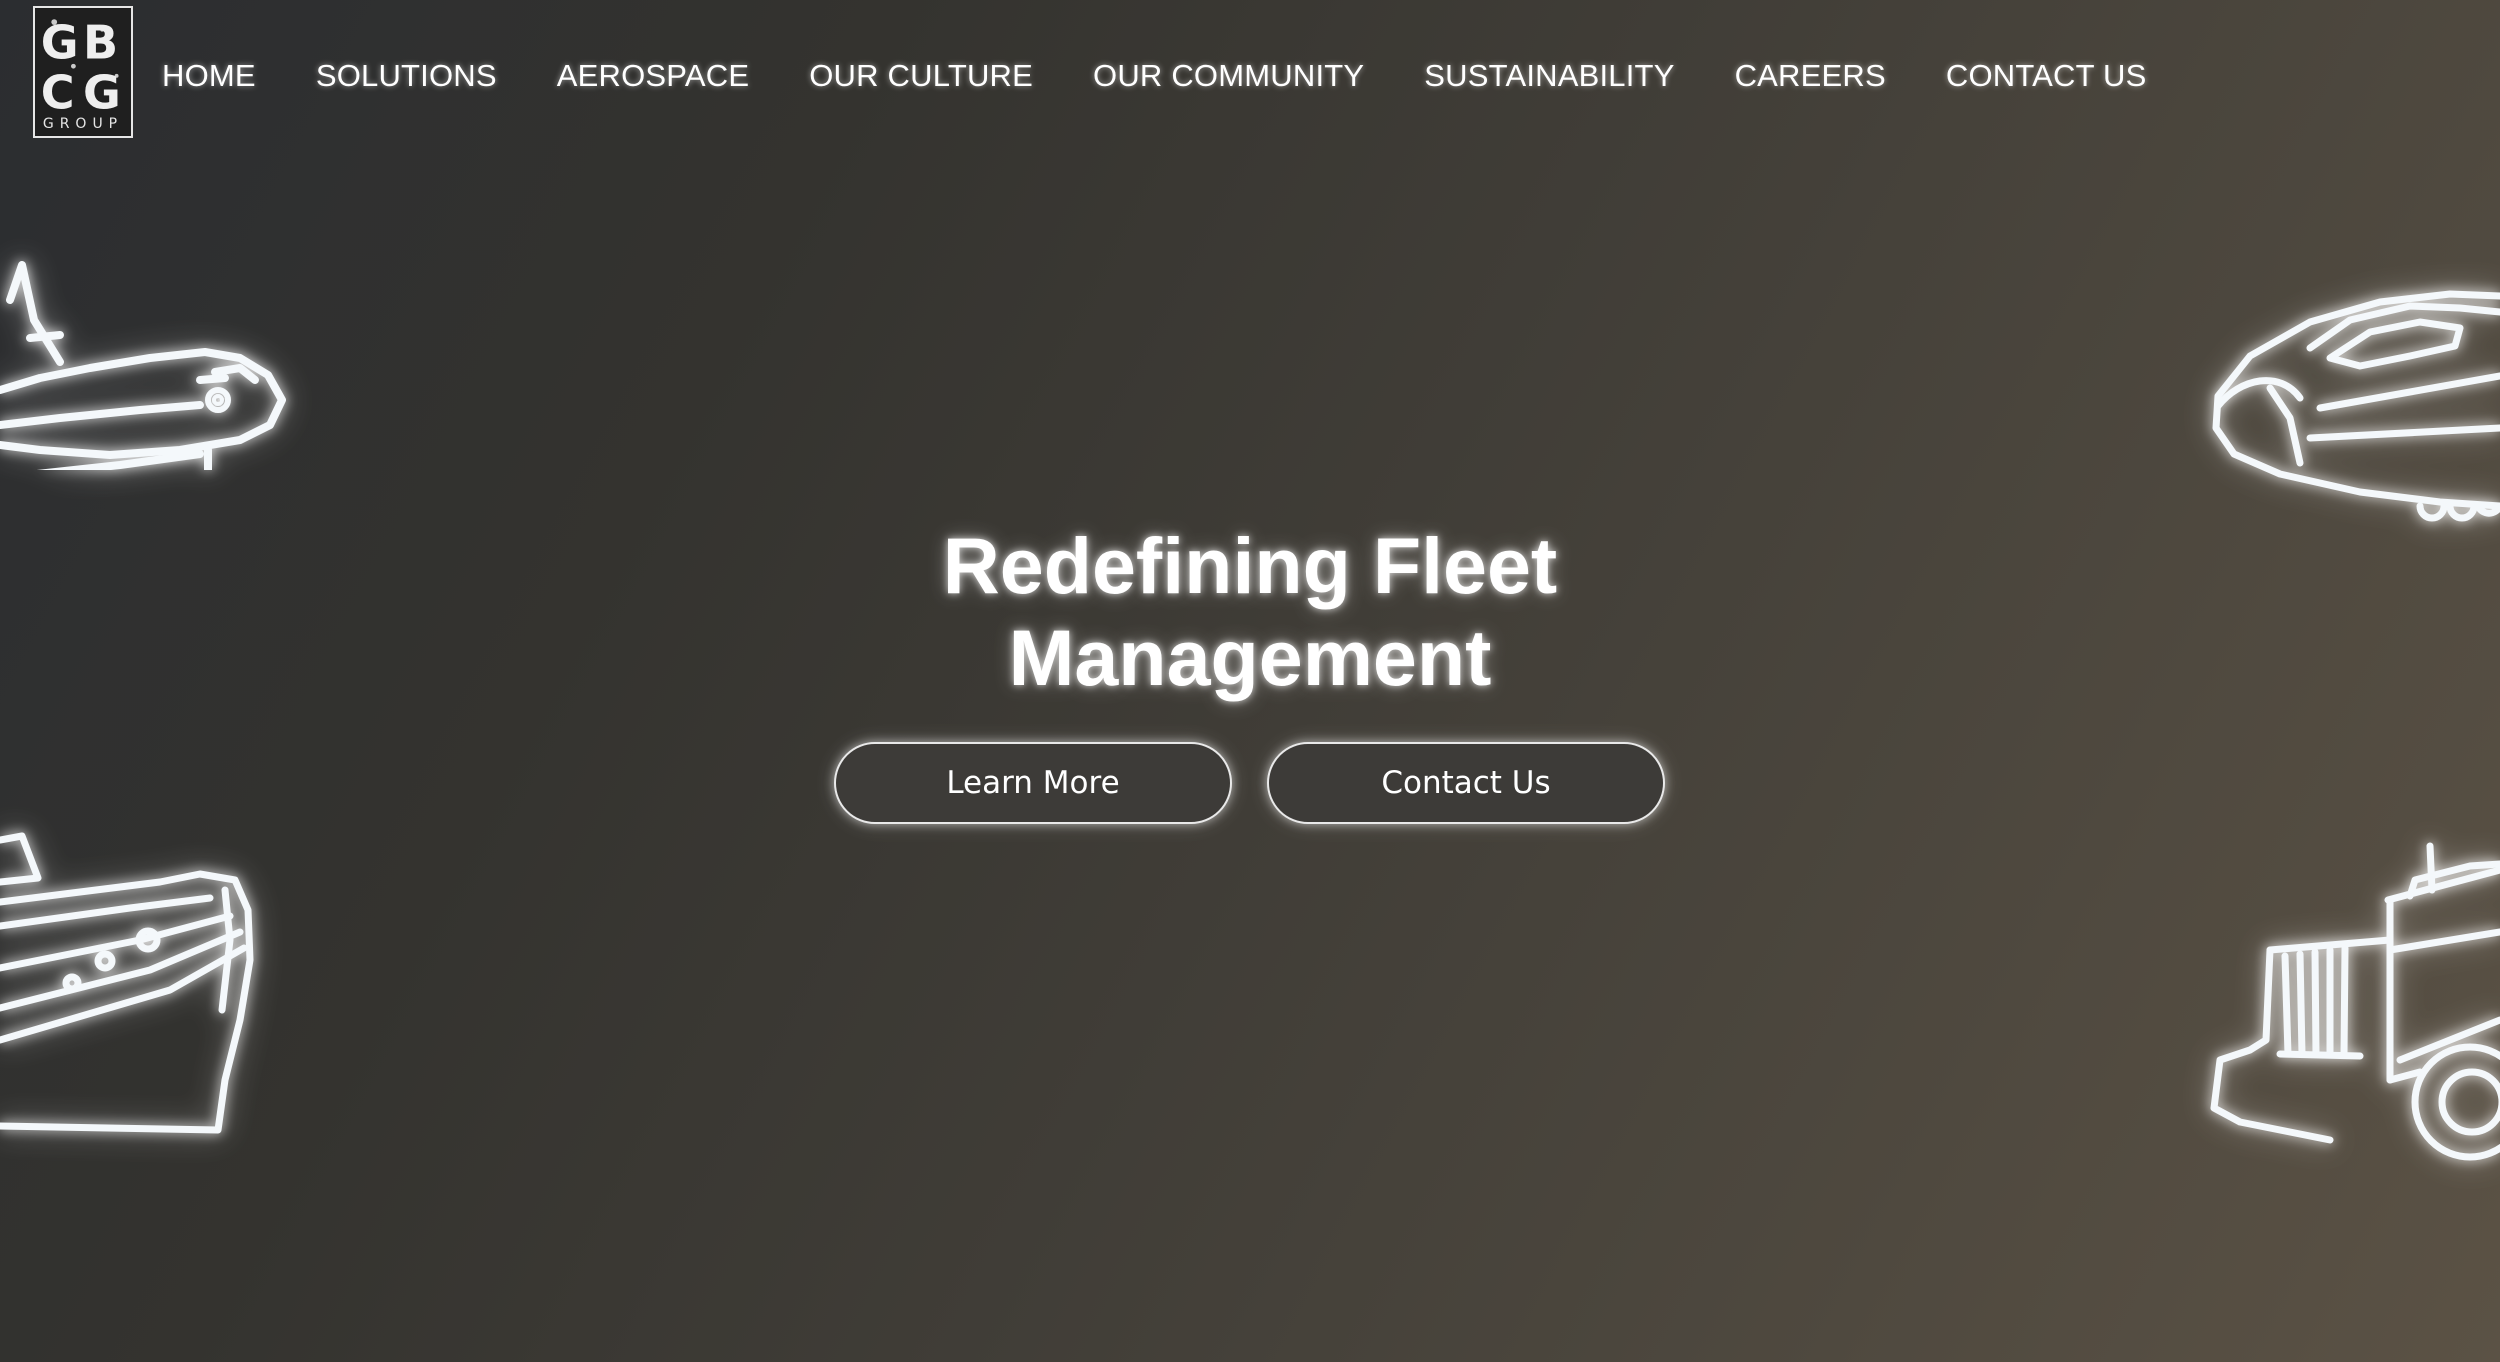 The height and width of the screenshot is (1362, 2500). Describe the element at coordinates (100, 43) in the screenshot. I see `svg-text: B` at that location.